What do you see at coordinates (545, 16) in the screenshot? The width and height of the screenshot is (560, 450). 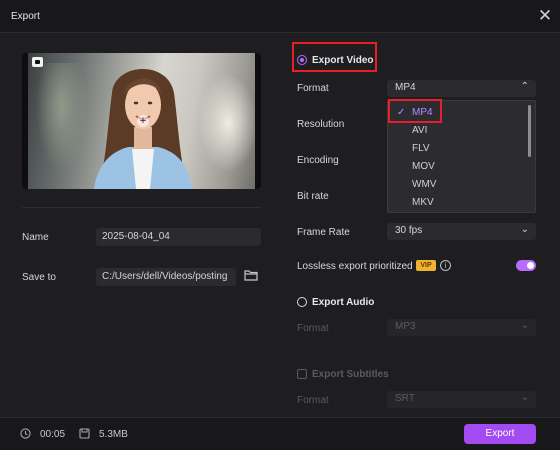 I see `close-icon: ✕` at bounding box center [545, 16].